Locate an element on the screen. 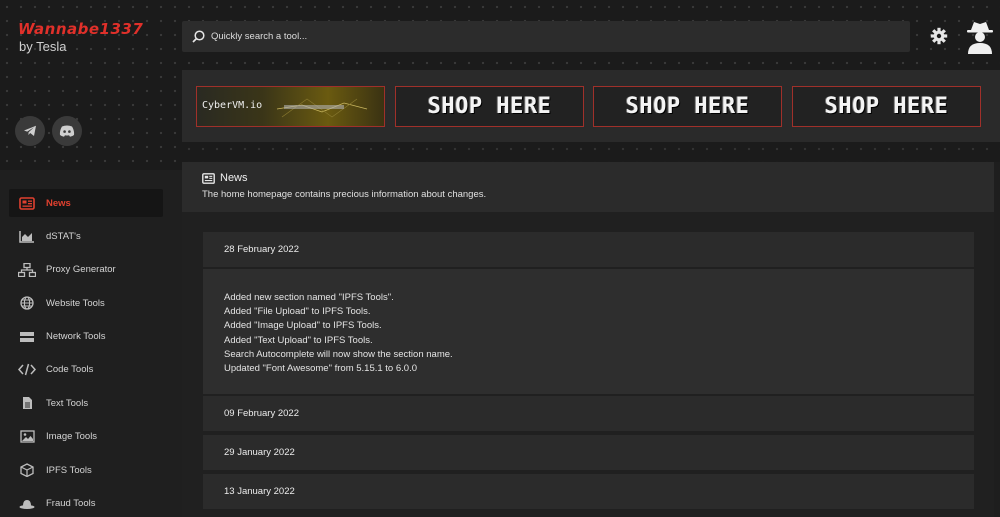 Image resolution: width=1000 pixels, height=517 pixels. news-entry-header: 28 February 2022 is located at coordinates (588, 249).